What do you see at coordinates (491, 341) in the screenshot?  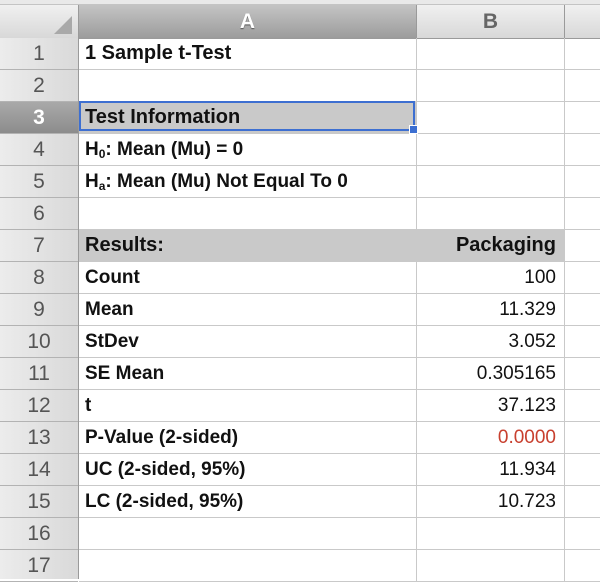 I see `result-value: 3.052` at bounding box center [491, 341].